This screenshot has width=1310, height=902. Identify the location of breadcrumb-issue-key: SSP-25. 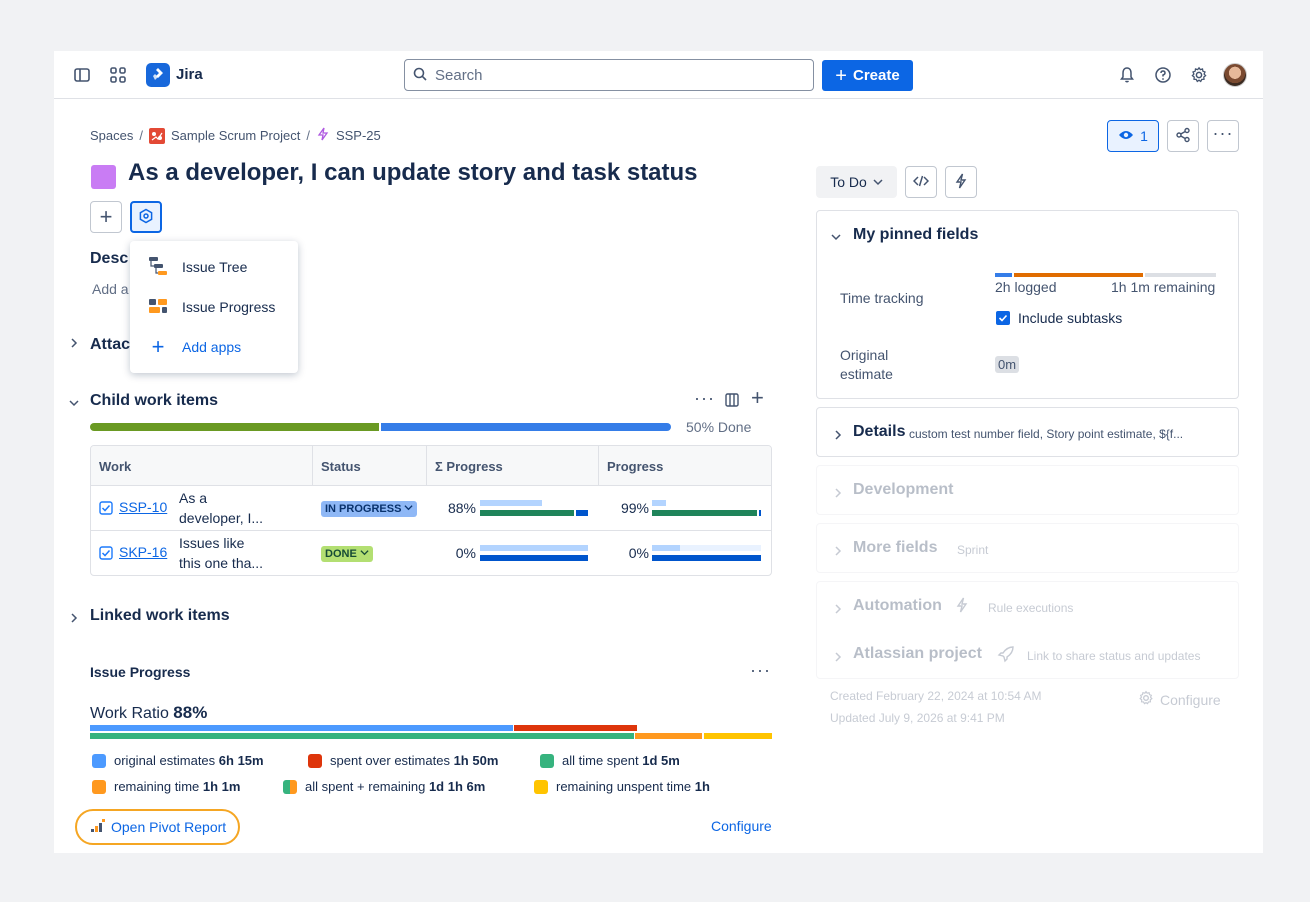
(358, 135).